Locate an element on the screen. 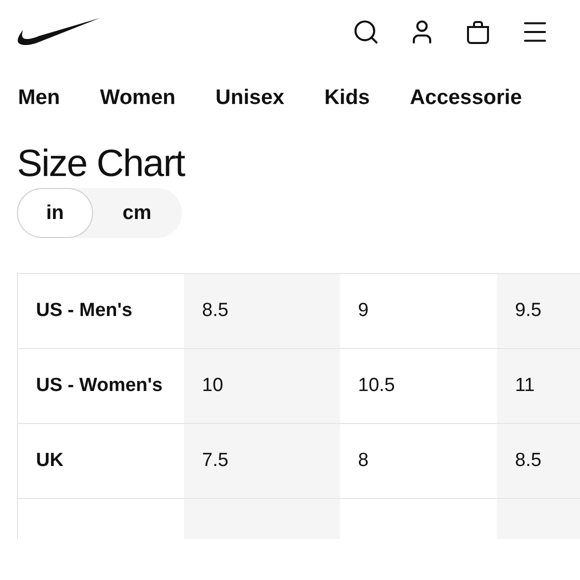  table-cell: 7.5 is located at coordinates (262, 461).